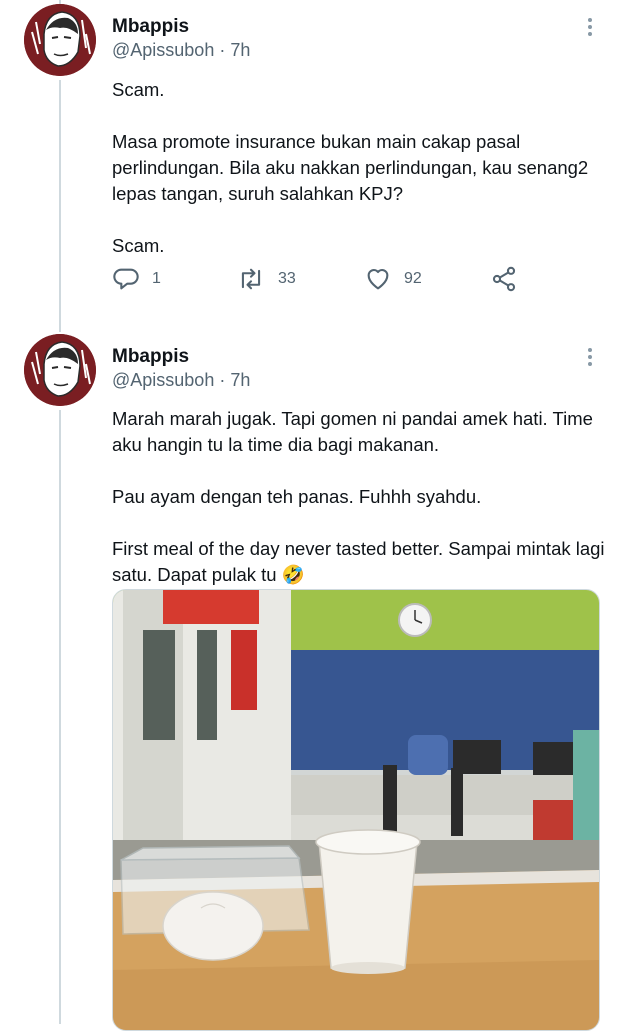  I want to click on tweet-paragraph: Pau ayam dengan teh panas. Fuhhh syahdu., so click(297, 496).